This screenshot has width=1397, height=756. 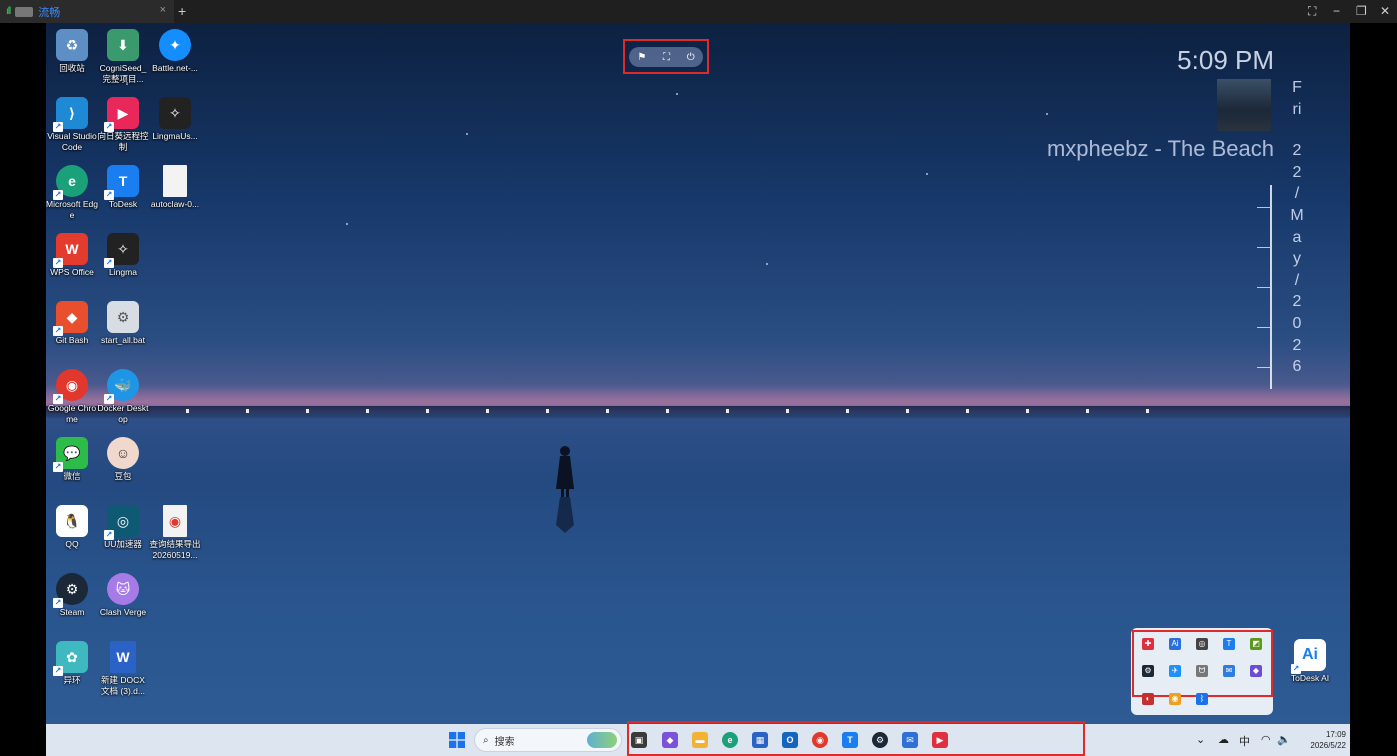 What do you see at coordinates (940, 740) in the screenshot?
I see `sunlogin-icon: ▶` at bounding box center [940, 740].